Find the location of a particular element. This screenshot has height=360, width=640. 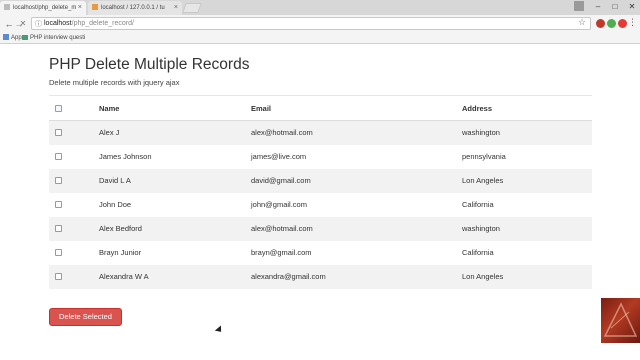

page-title: PHP Delete Multiple Records is located at coordinates (149, 64).